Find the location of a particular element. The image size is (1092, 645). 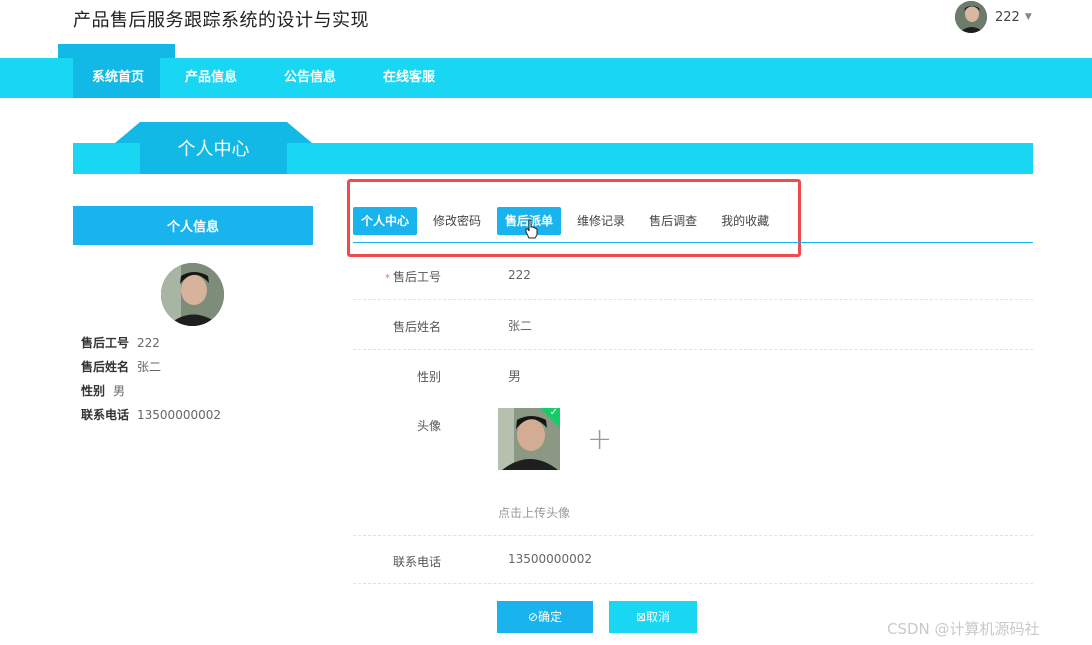

name-field: 张二 is located at coordinates (520, 325).